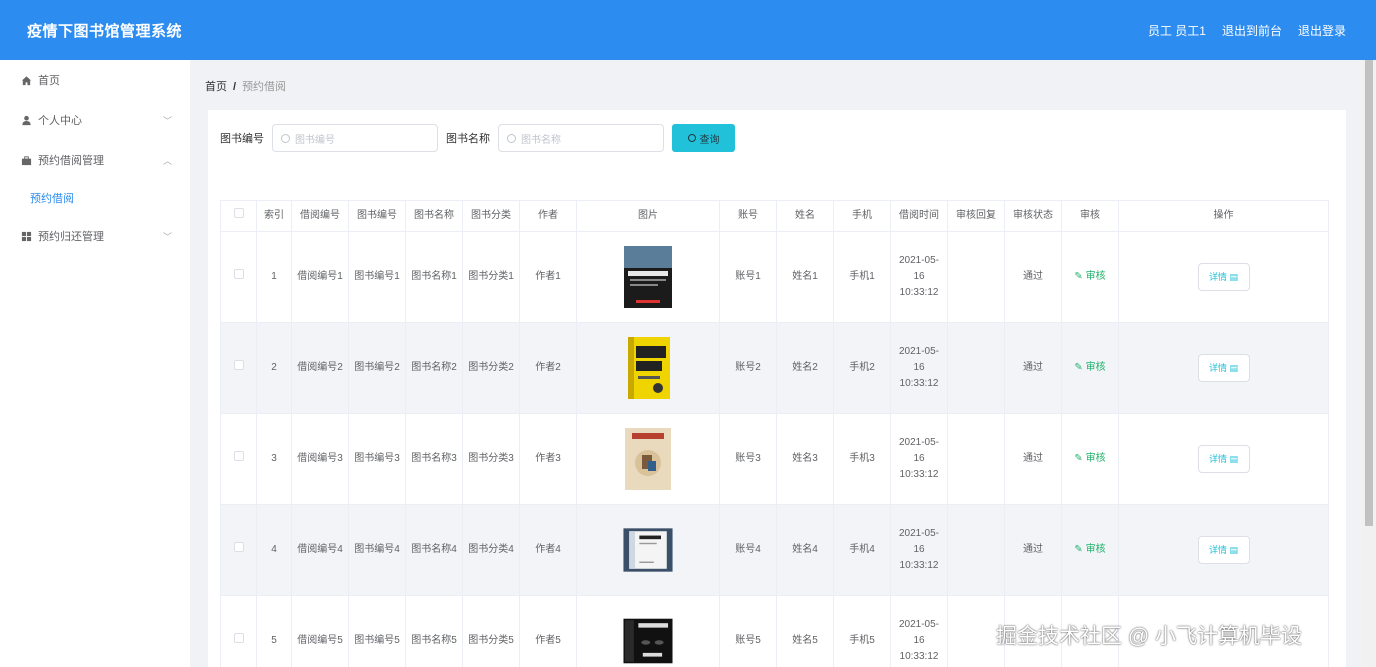  Describe the element at coordinates (748, 459) in the screenshot. I see `account-cell: 账号3` at that location.